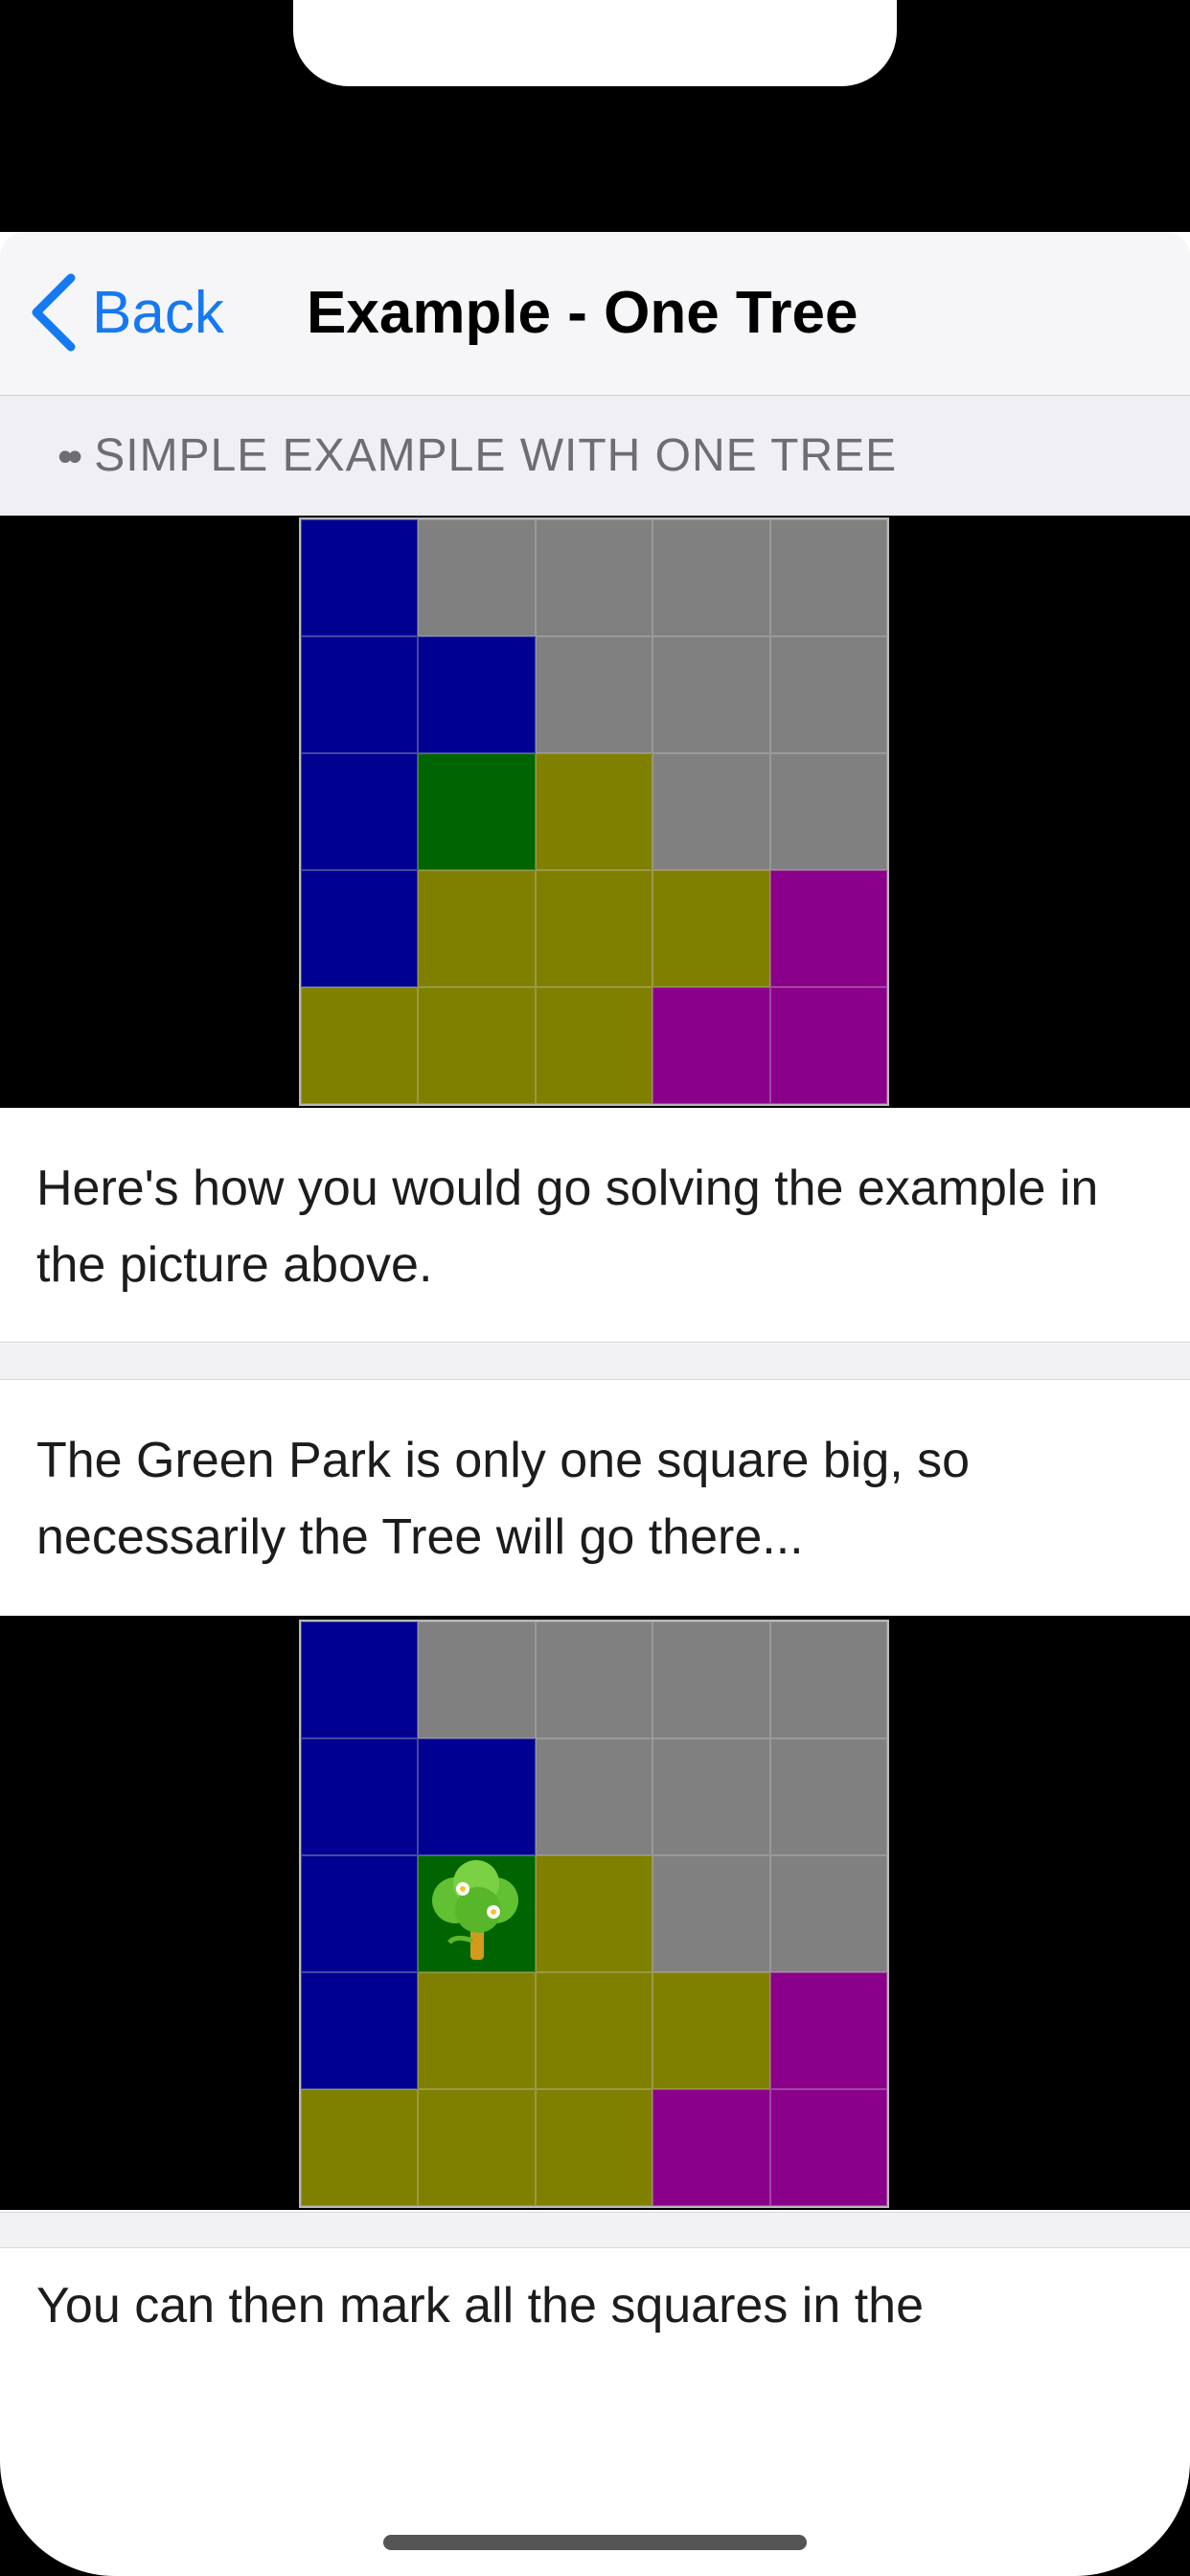  Describe the element at coordinates (158, 312) in the screenshot. I see `back-label: Back` at that location.